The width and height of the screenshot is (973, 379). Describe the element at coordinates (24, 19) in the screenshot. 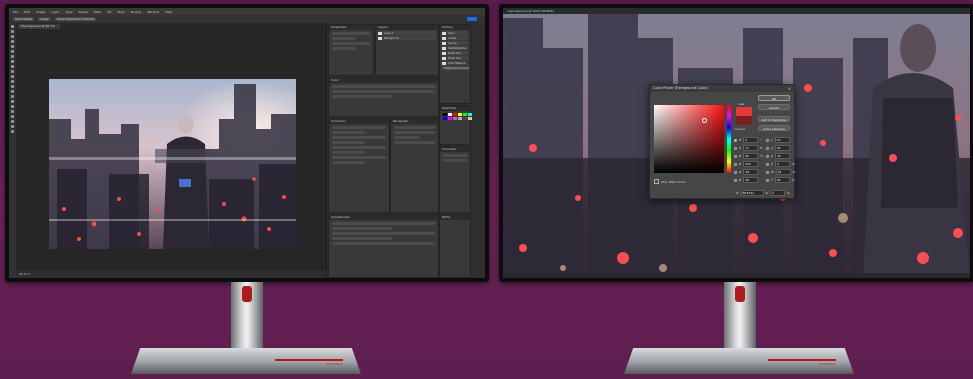

I see `option-auto-select: Auto-Select` at that location.